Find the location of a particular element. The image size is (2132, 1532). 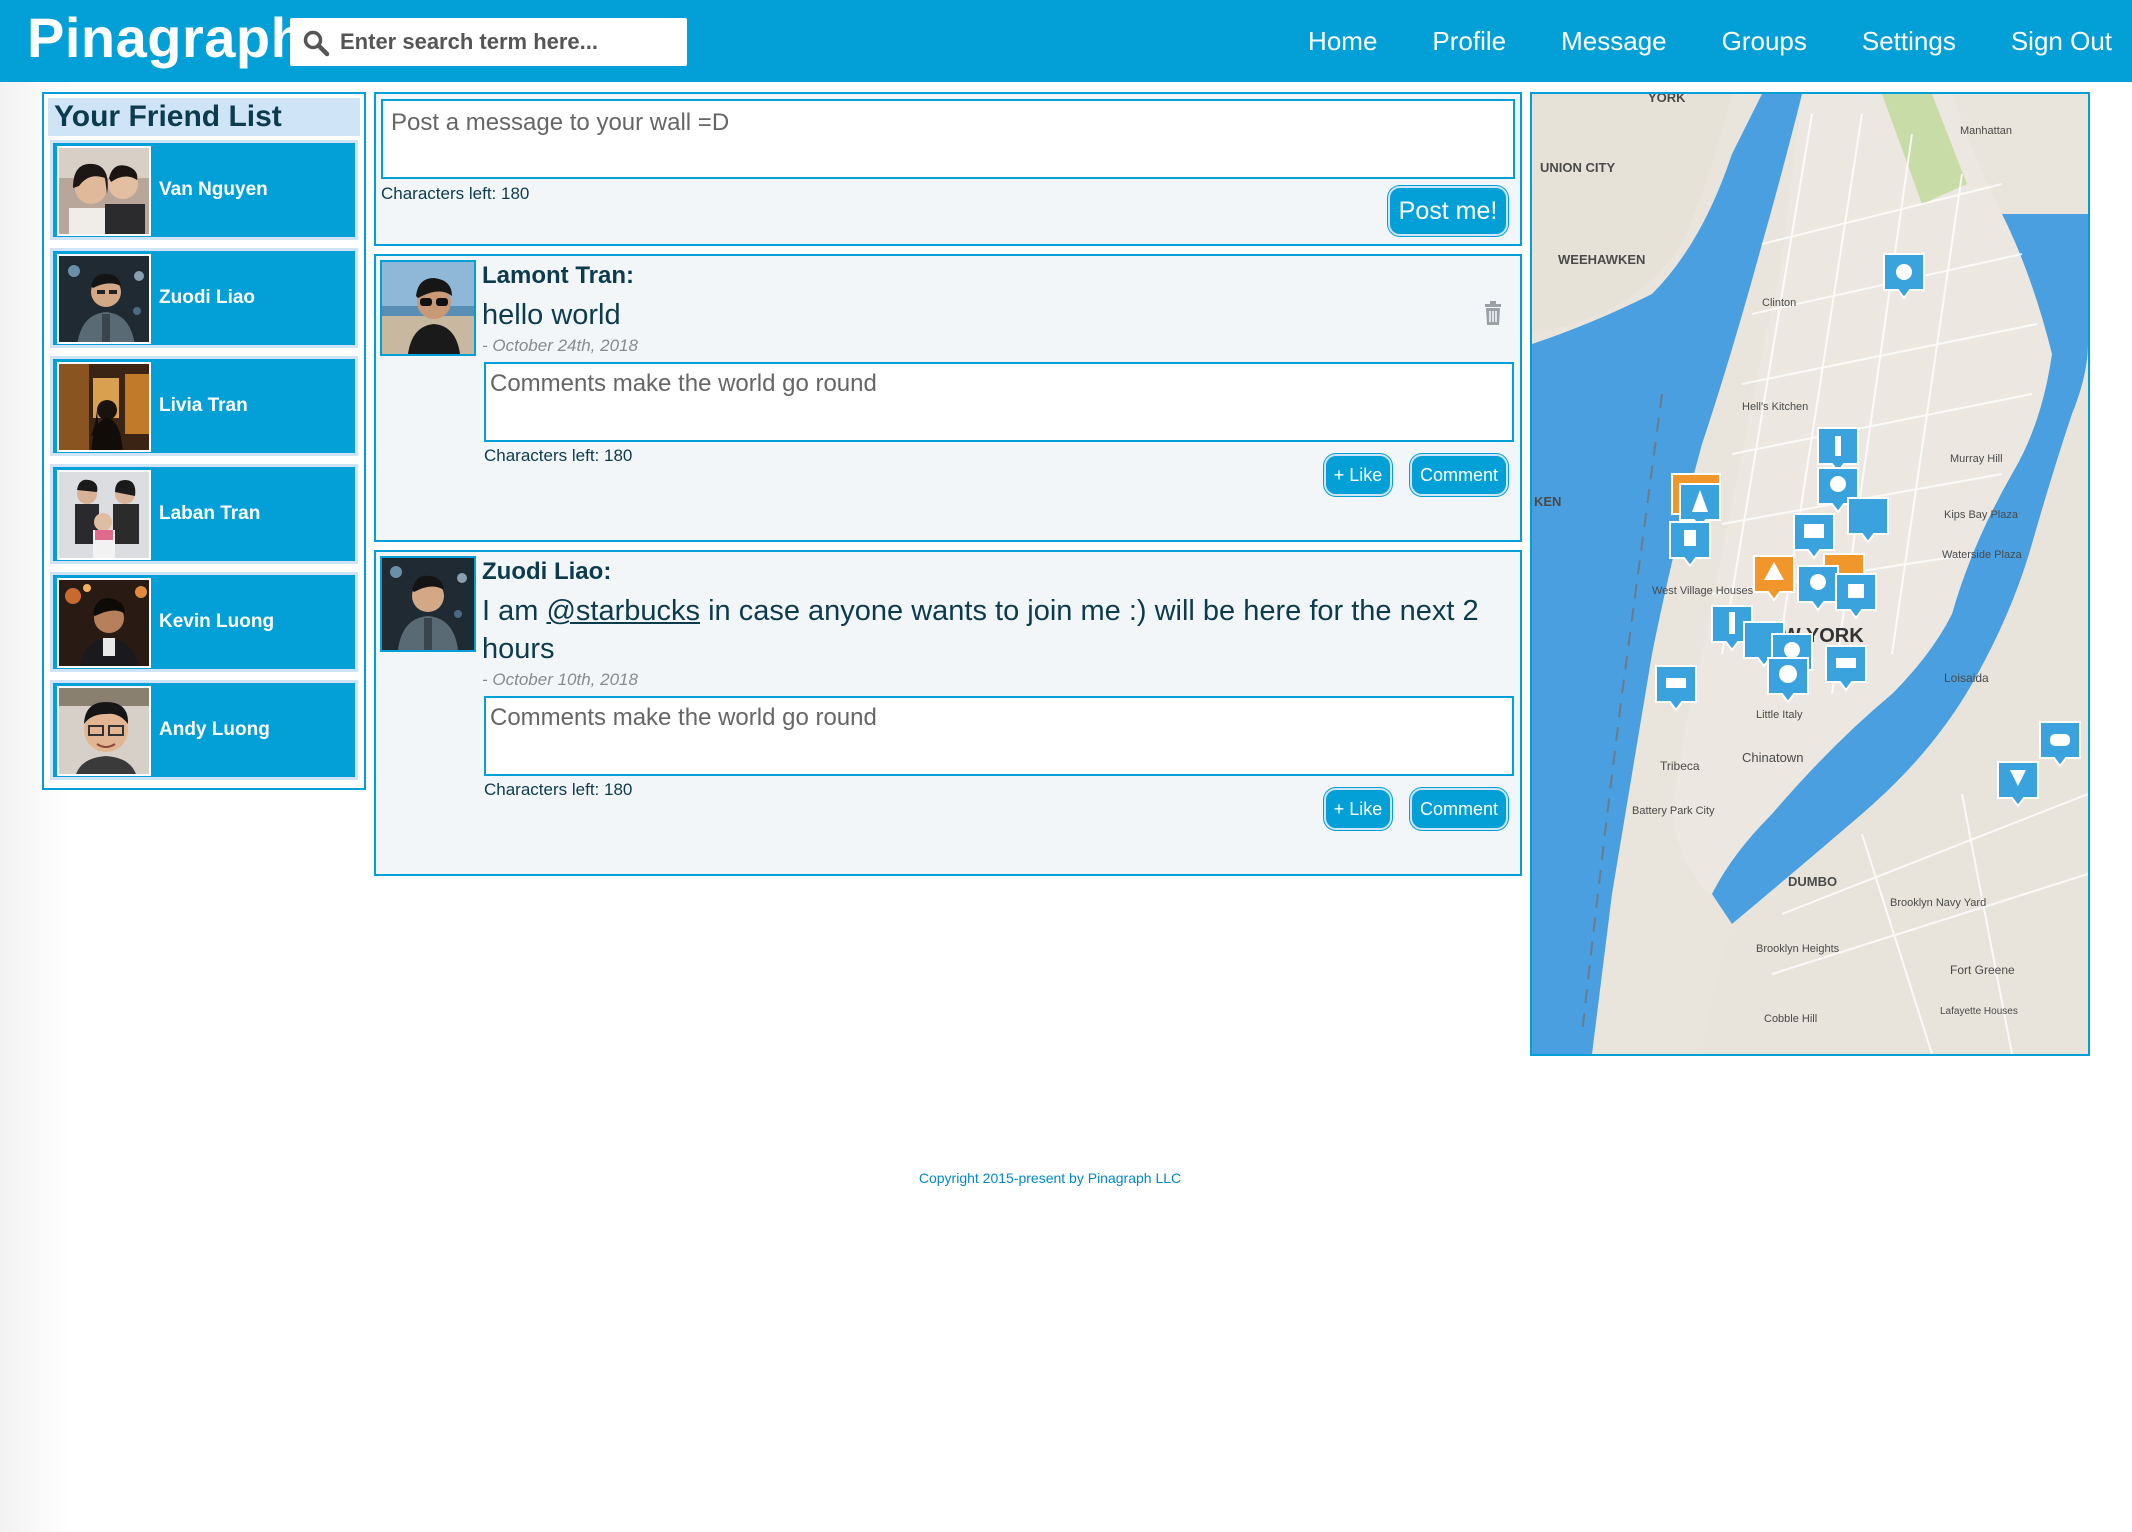

friend-item-livia-tran: Livia Tran is located at coordinates (204, 406).